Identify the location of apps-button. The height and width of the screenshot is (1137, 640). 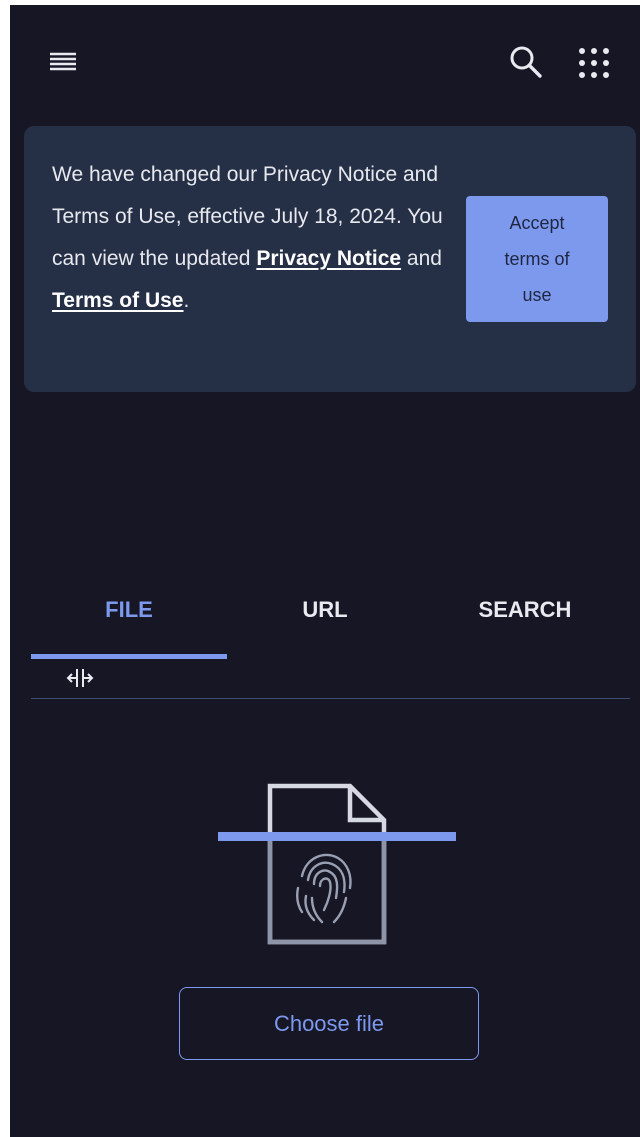
(594, 63).